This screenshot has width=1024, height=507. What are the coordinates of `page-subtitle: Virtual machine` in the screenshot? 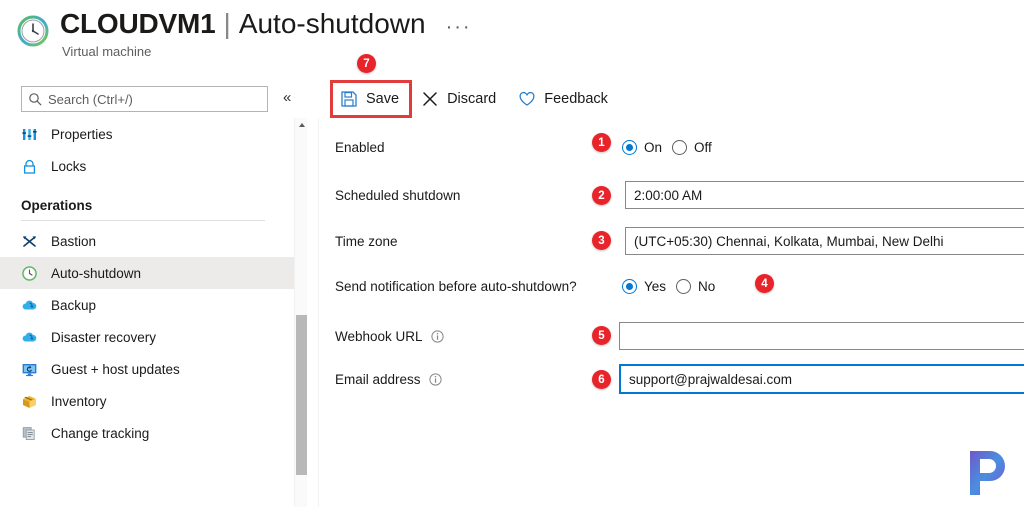 It's located at (107, 51).